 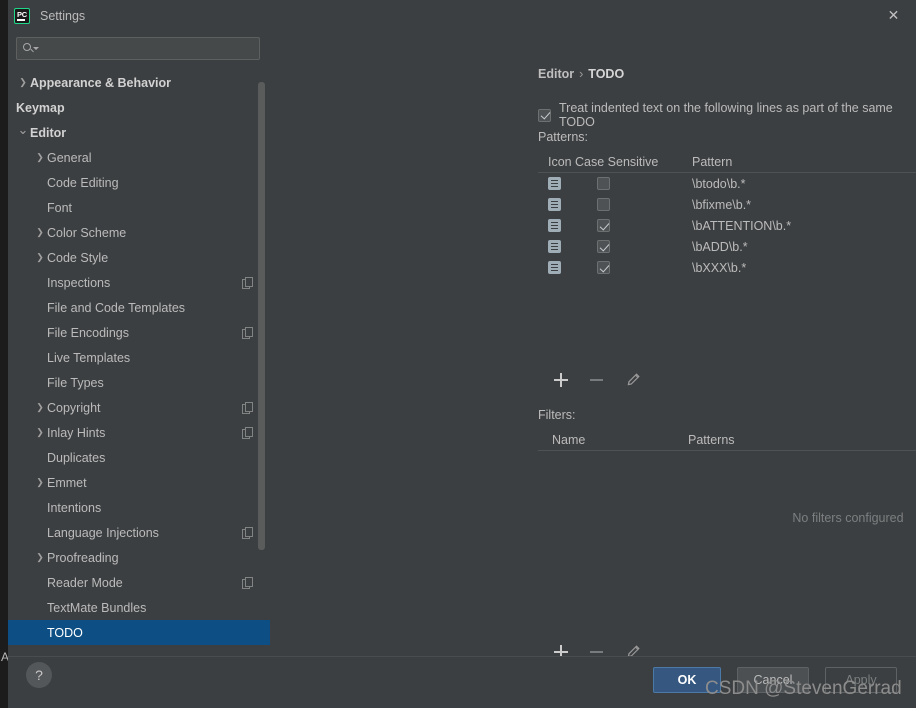 I want to click on sidebar-item-label: TODO, so click(x=65, y=632).